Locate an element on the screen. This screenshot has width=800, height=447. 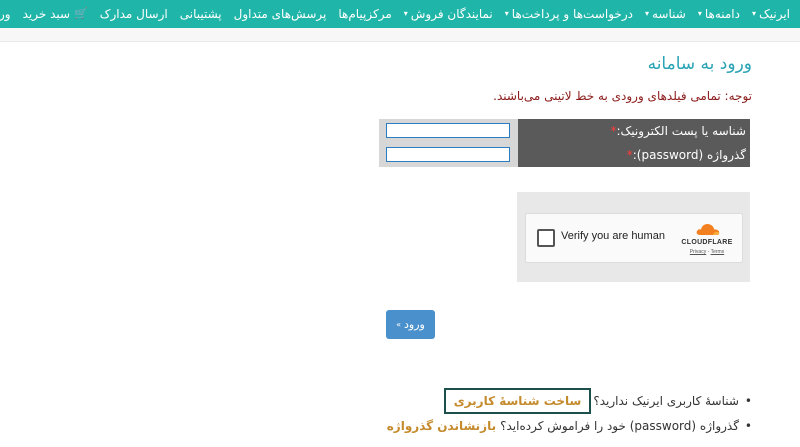
password-label: گذرواژه (password):* is located at coordinates (634, 155).